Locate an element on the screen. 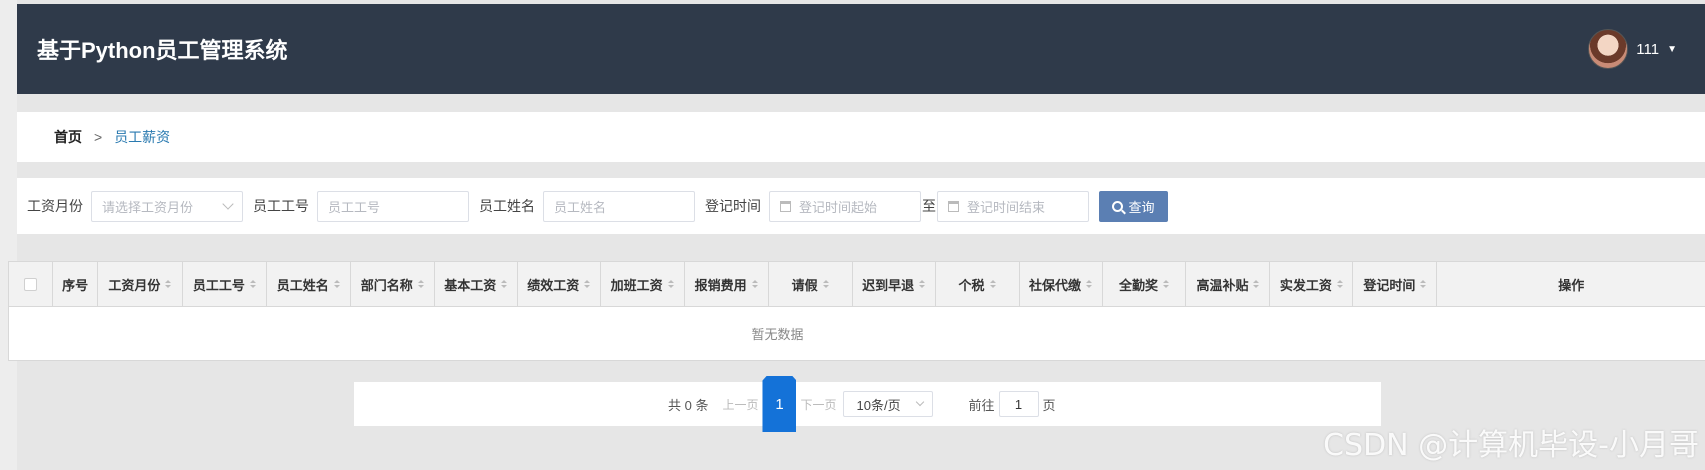  column-label: 序号 is located at coordinates (75, 285).